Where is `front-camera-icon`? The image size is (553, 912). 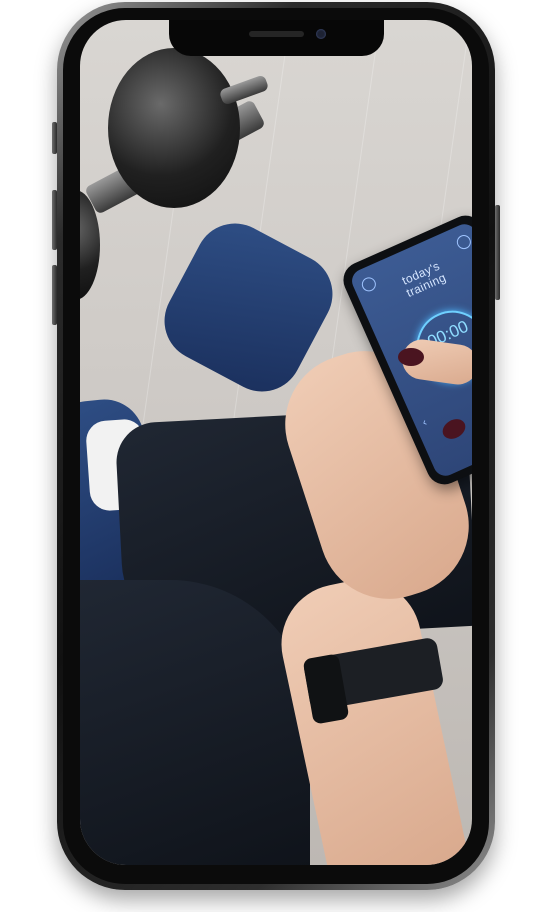 front-camera-icon is located at coordinates (321, 34).